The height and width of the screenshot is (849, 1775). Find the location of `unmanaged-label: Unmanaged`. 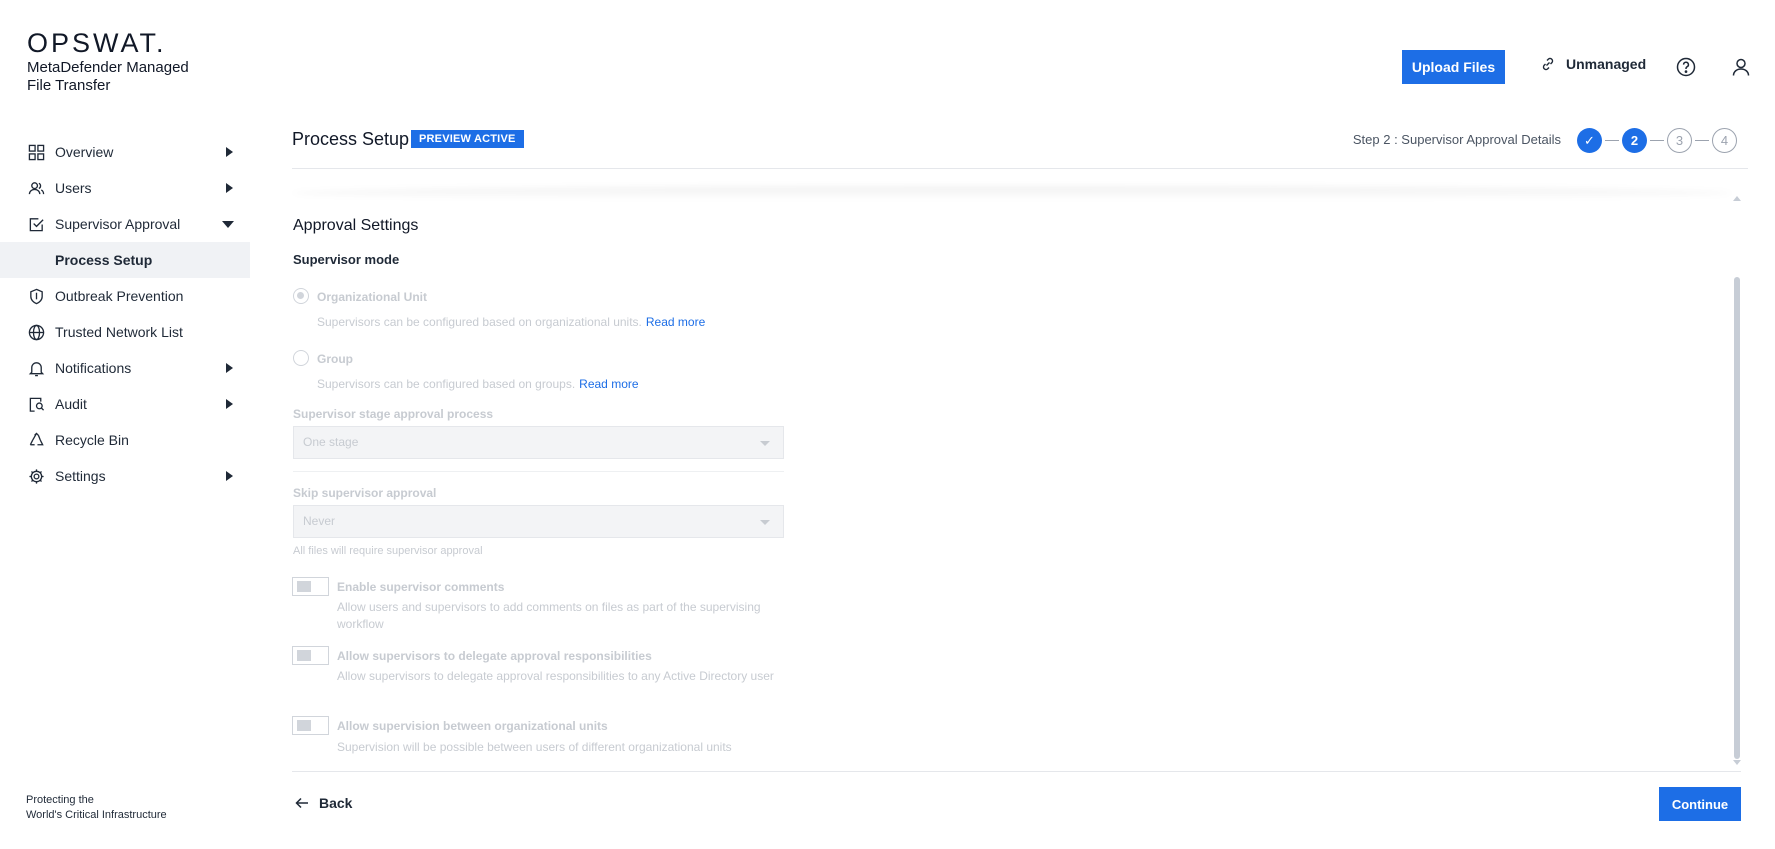

unmanaged-label: Unmanaged is located at coordinates (1606, 64).